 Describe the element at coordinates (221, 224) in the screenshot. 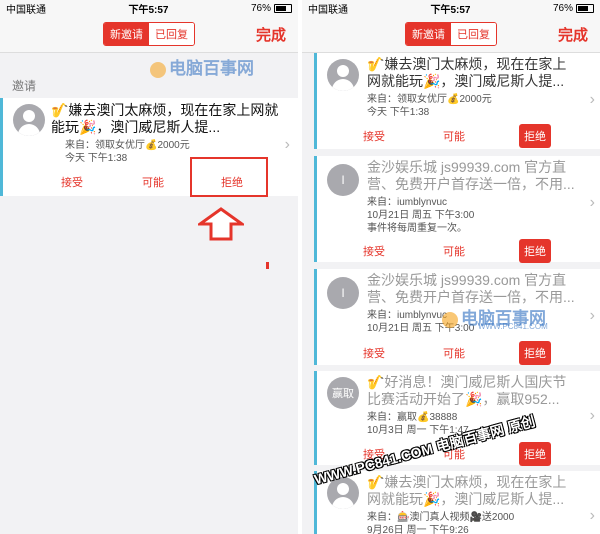

I see `up-arrow-icon` at that location.